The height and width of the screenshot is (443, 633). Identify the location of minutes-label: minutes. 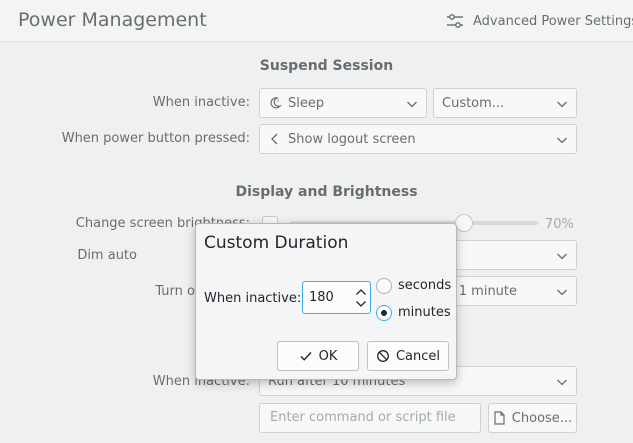
(424, 312).